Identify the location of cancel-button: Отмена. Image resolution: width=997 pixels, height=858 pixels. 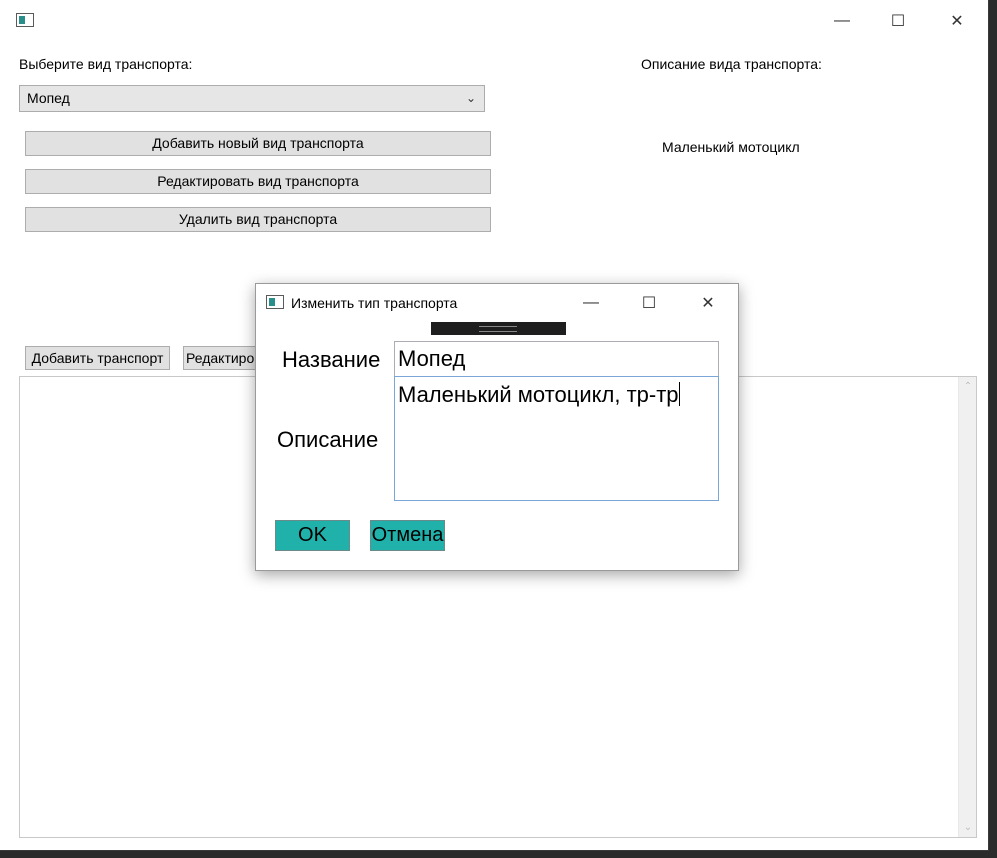
(407, 535).